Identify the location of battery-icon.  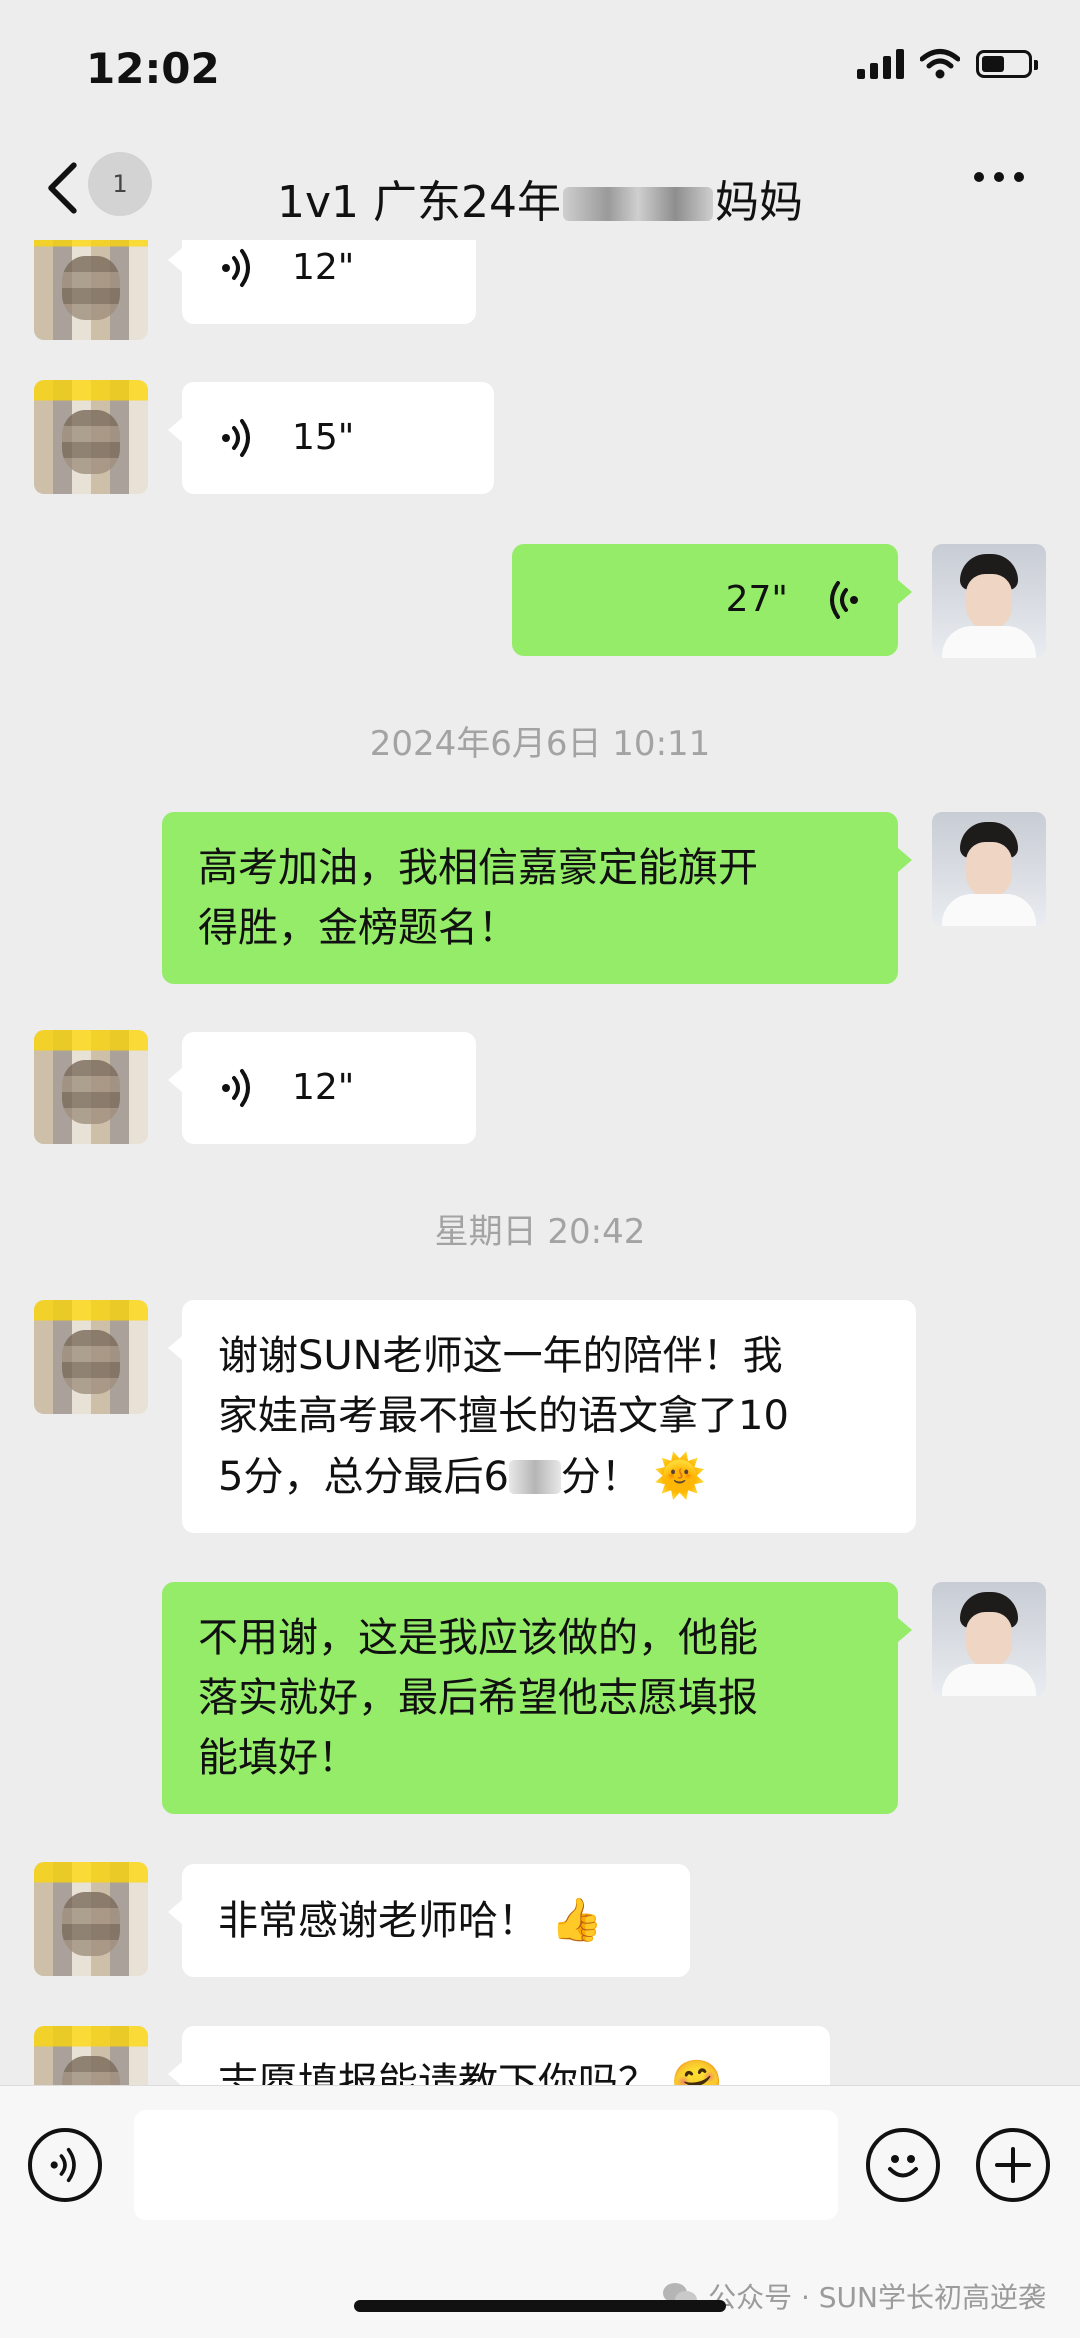
(1007, 64).